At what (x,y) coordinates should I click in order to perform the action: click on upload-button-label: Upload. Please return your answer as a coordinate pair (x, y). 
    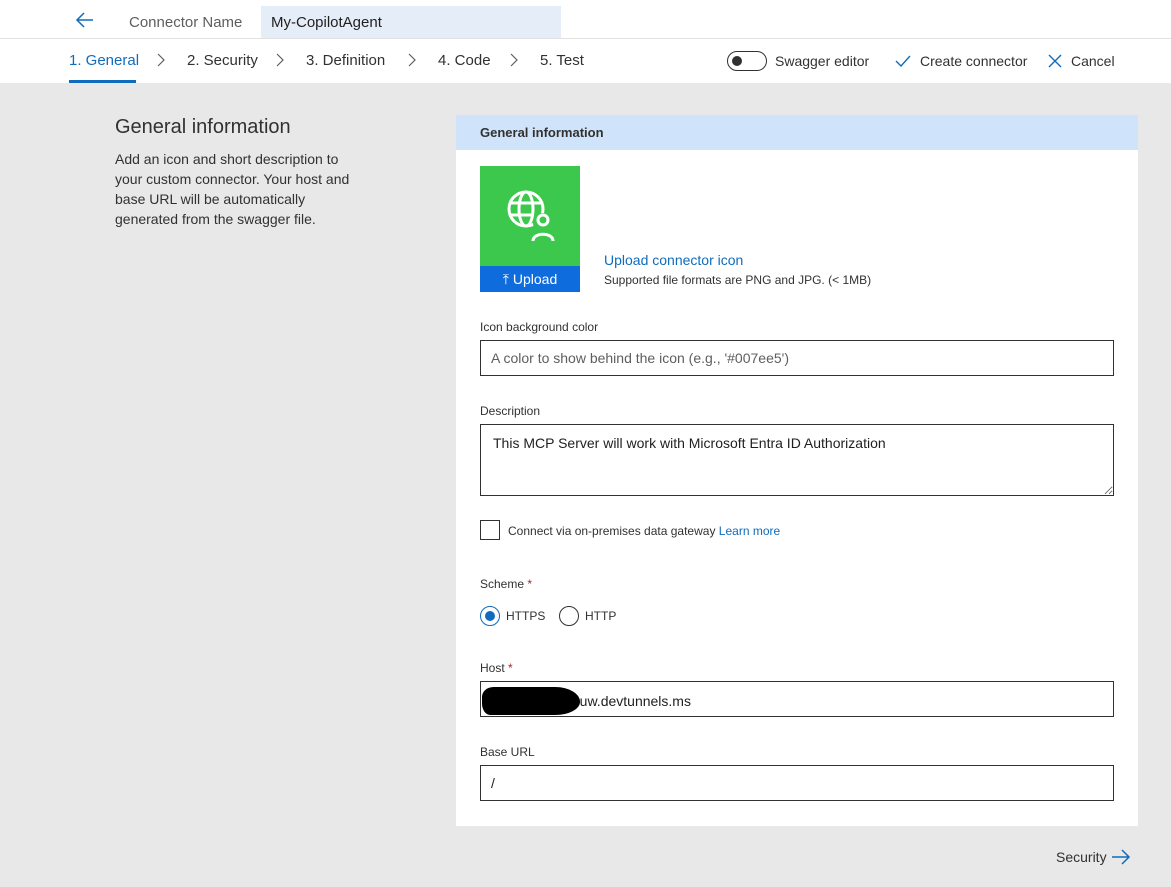
    Looking at the image, I should click on (535, 279).